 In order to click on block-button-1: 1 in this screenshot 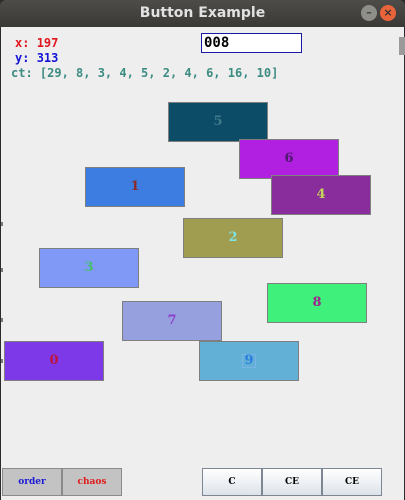, I will do `click(135, 187)`.